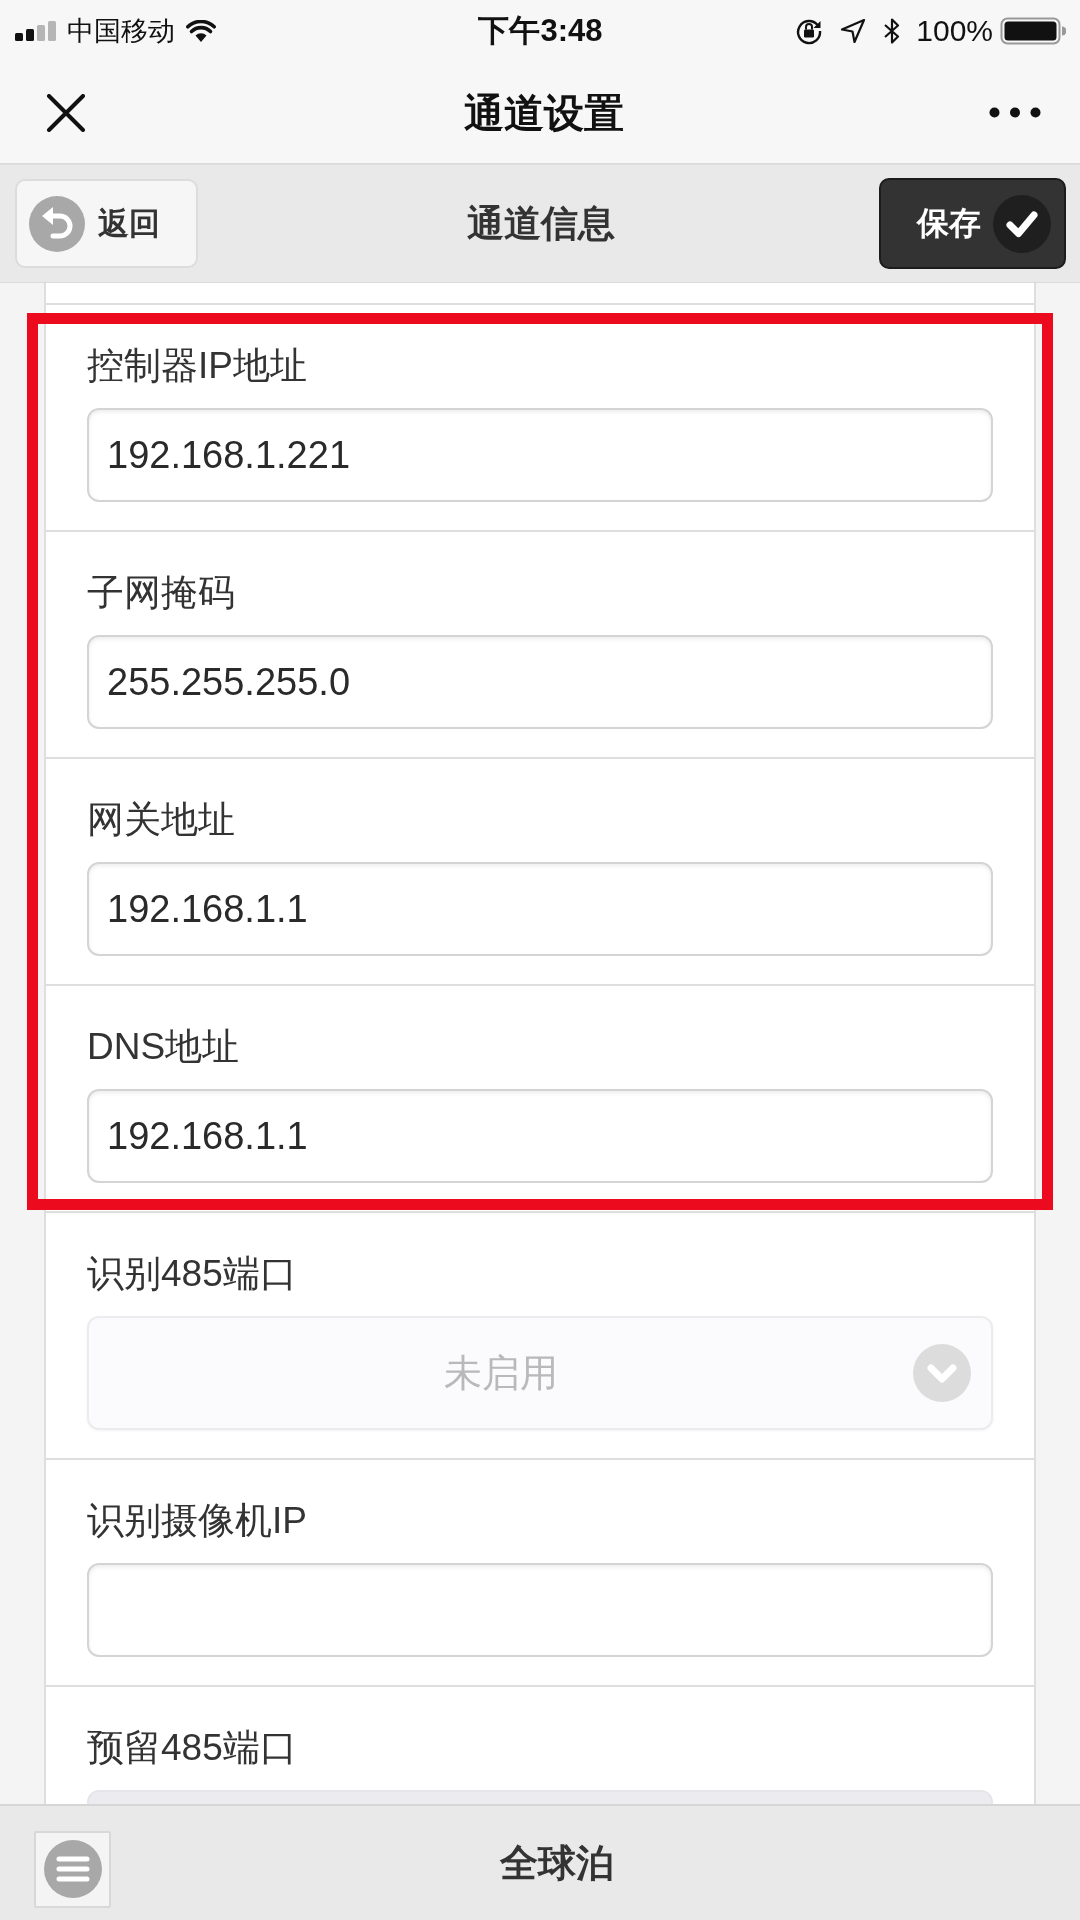 This screenshot has width=1080, height=1920. Describe the element at coordinates (540, 682) in the screenshot. I see `input-field: 255.255.255.0` at that location.